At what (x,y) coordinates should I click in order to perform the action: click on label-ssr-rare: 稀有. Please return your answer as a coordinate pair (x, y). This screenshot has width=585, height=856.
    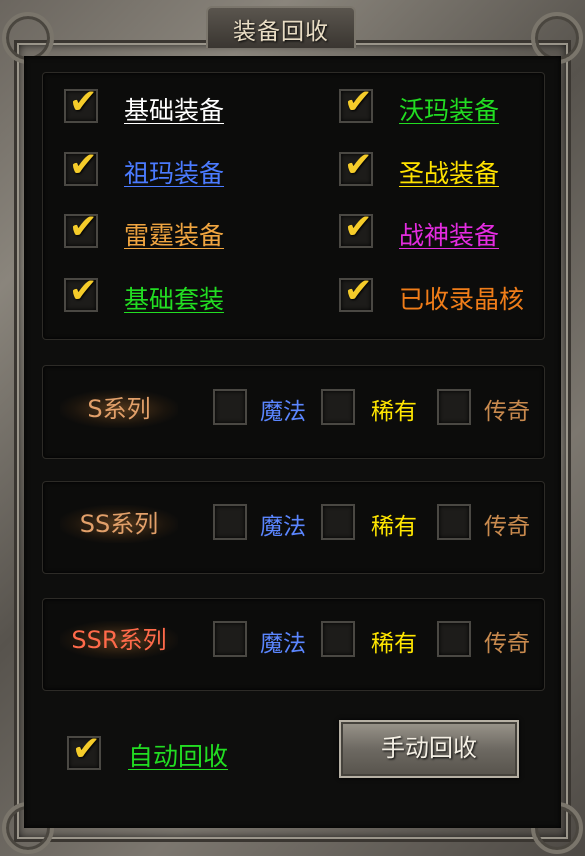
    Looking at the image, I should click on (394, 644).